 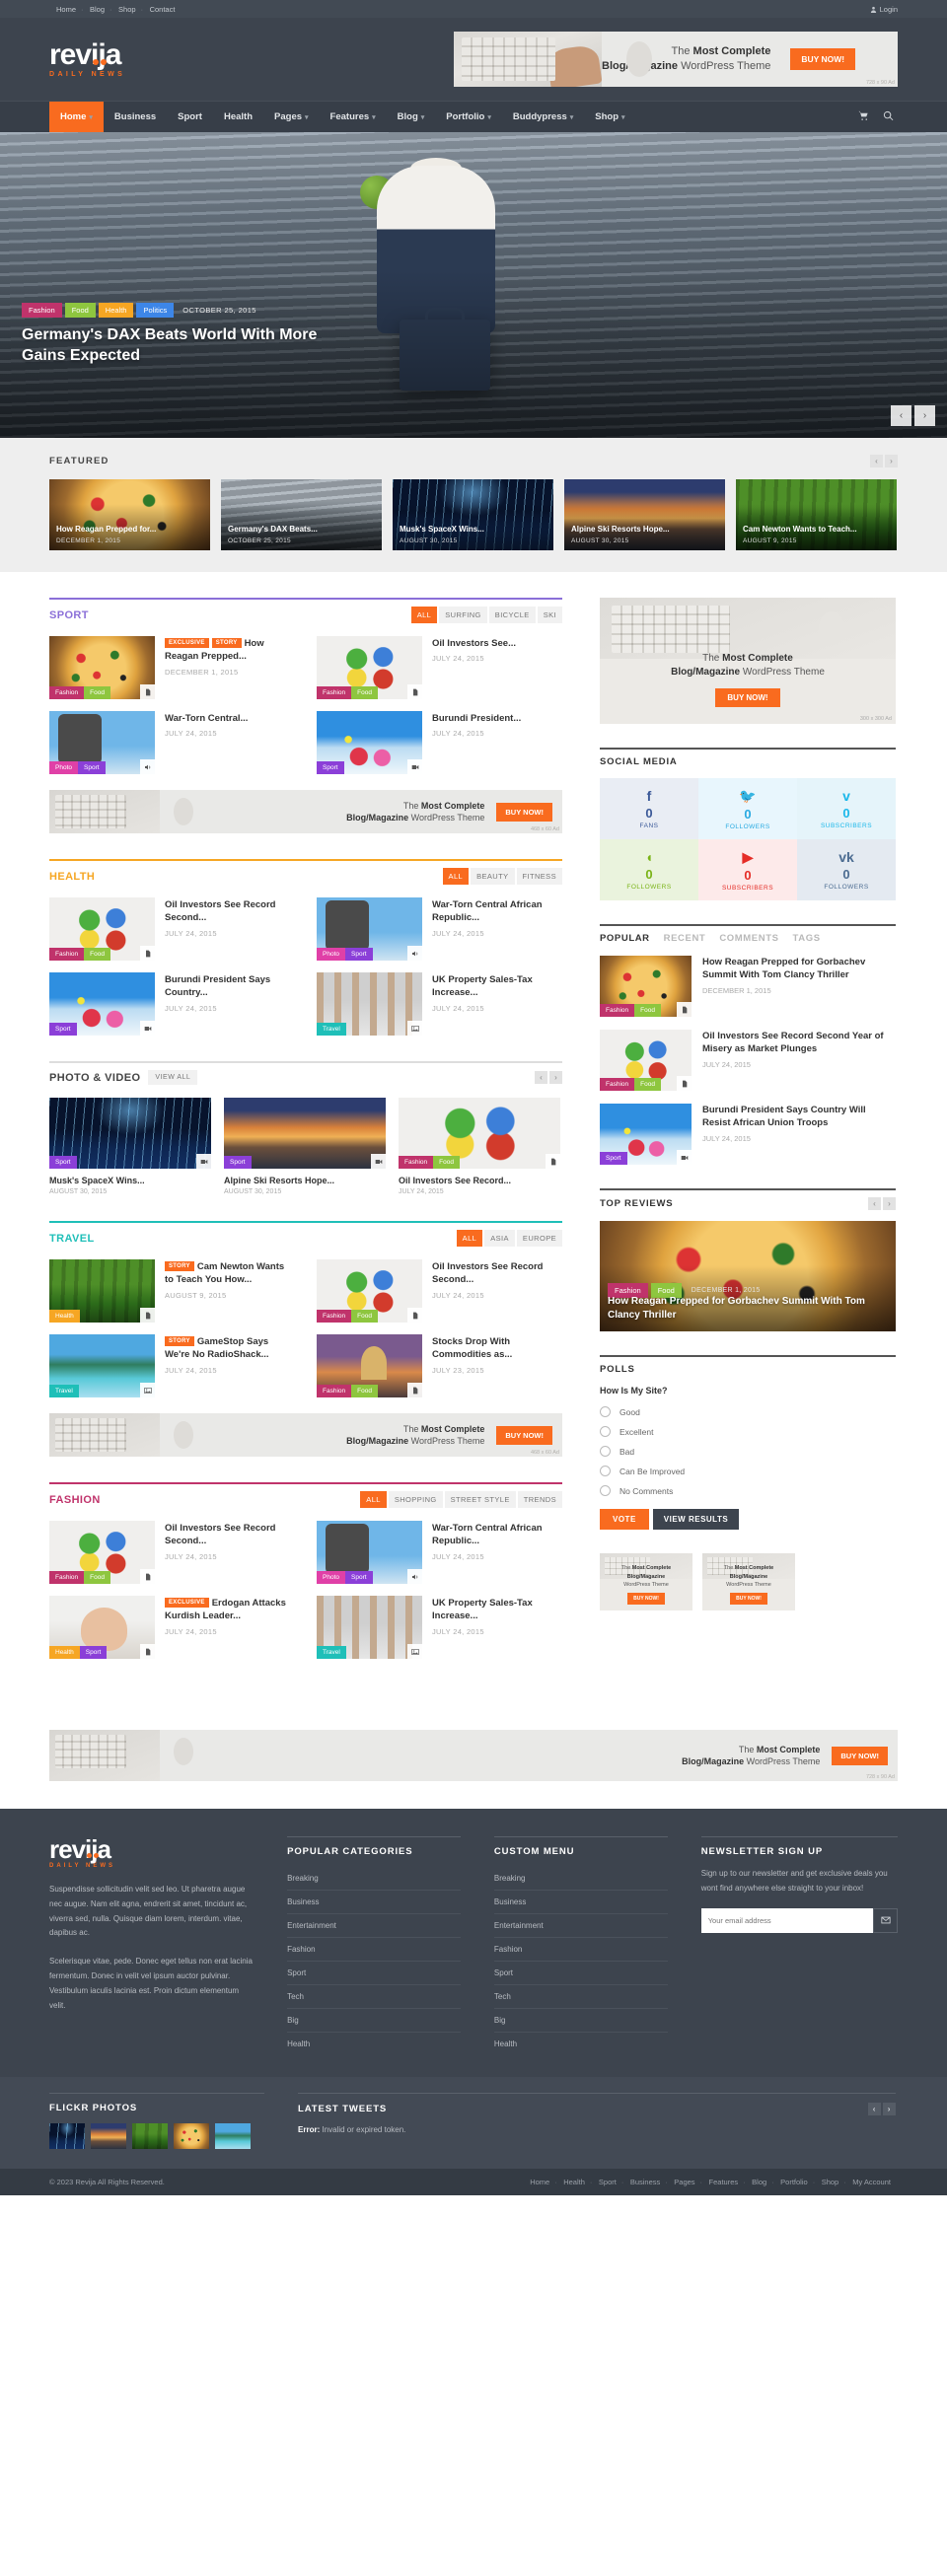 I want to click on main-nav-link: Buddypress ▾, so click(x=543, y=117).